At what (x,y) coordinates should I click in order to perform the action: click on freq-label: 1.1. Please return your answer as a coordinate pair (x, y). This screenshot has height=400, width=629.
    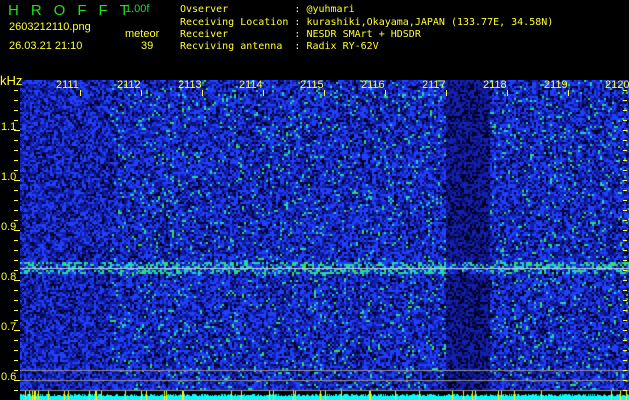
    Looking at the image, I should click on (9, 127).